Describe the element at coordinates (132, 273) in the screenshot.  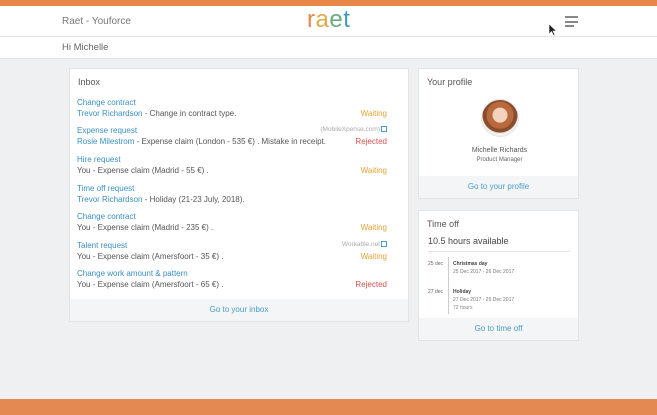
I see `inbox-item-title: Change work amount & pattern` at that location.